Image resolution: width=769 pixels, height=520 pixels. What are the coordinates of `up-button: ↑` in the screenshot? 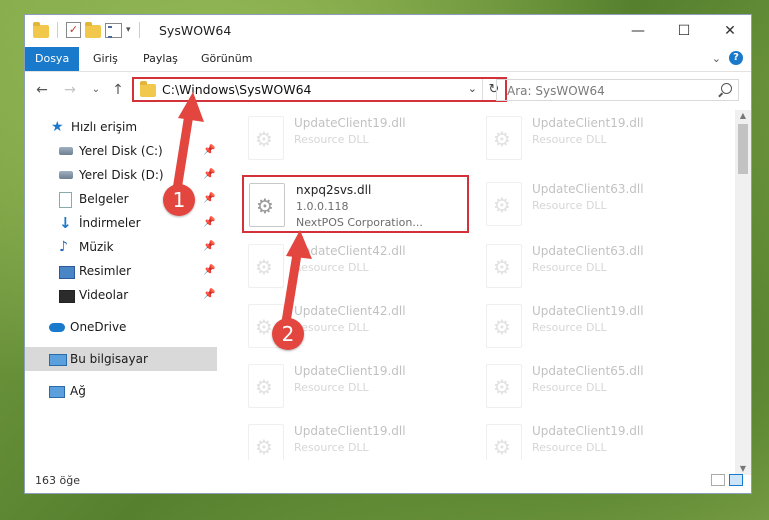 It's located at (118, 90).